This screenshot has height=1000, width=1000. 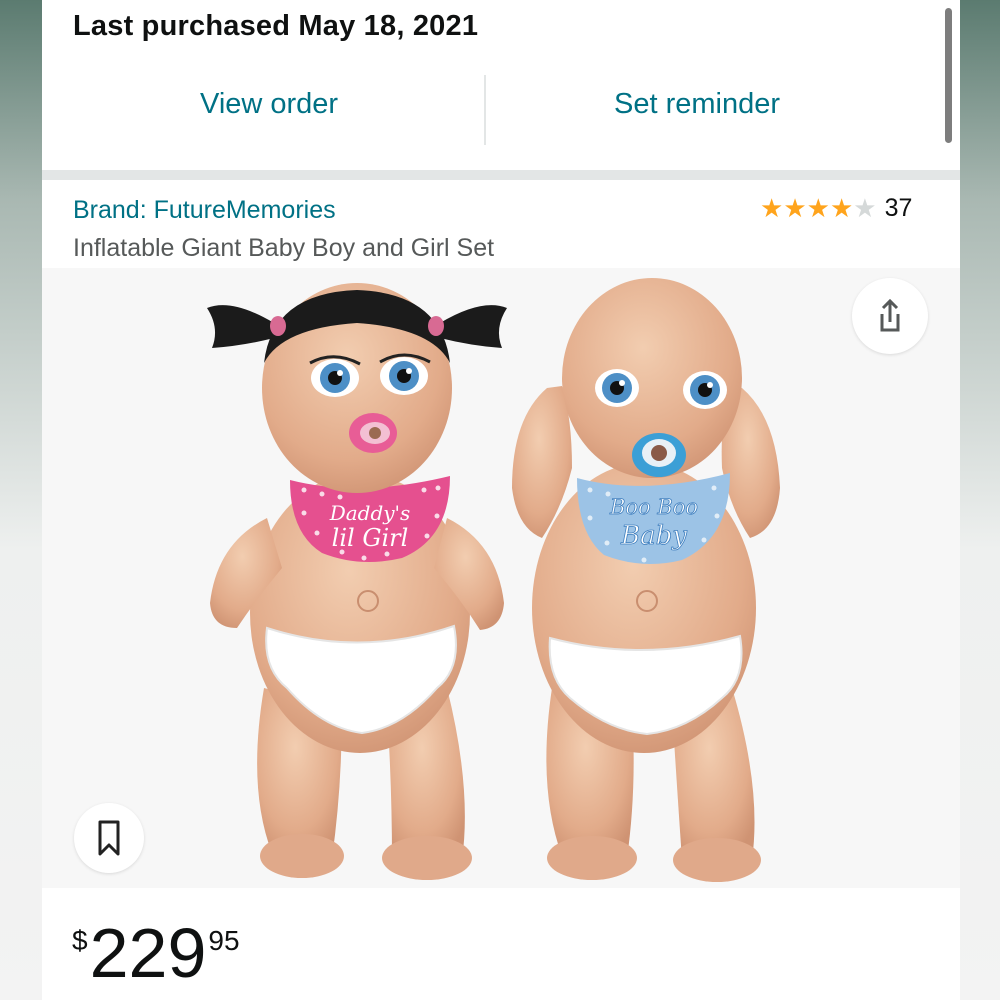 I want to click on price-fraction: 95, so click(x=224, y=940).